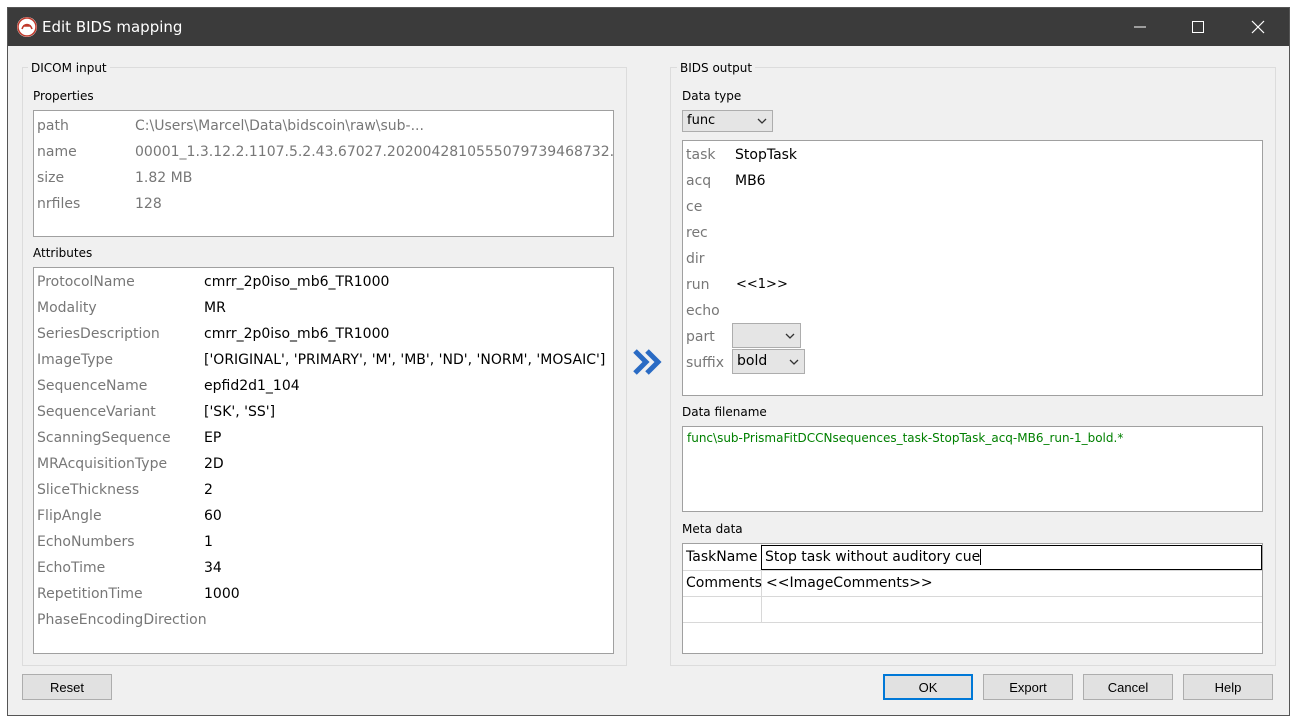  I want to click on help-button: Help, so click(1228, 687).